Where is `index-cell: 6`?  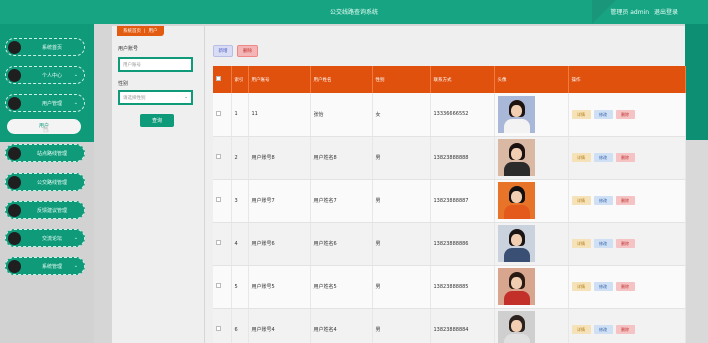 index-cell: 6 is located at coordinates (240, 325).